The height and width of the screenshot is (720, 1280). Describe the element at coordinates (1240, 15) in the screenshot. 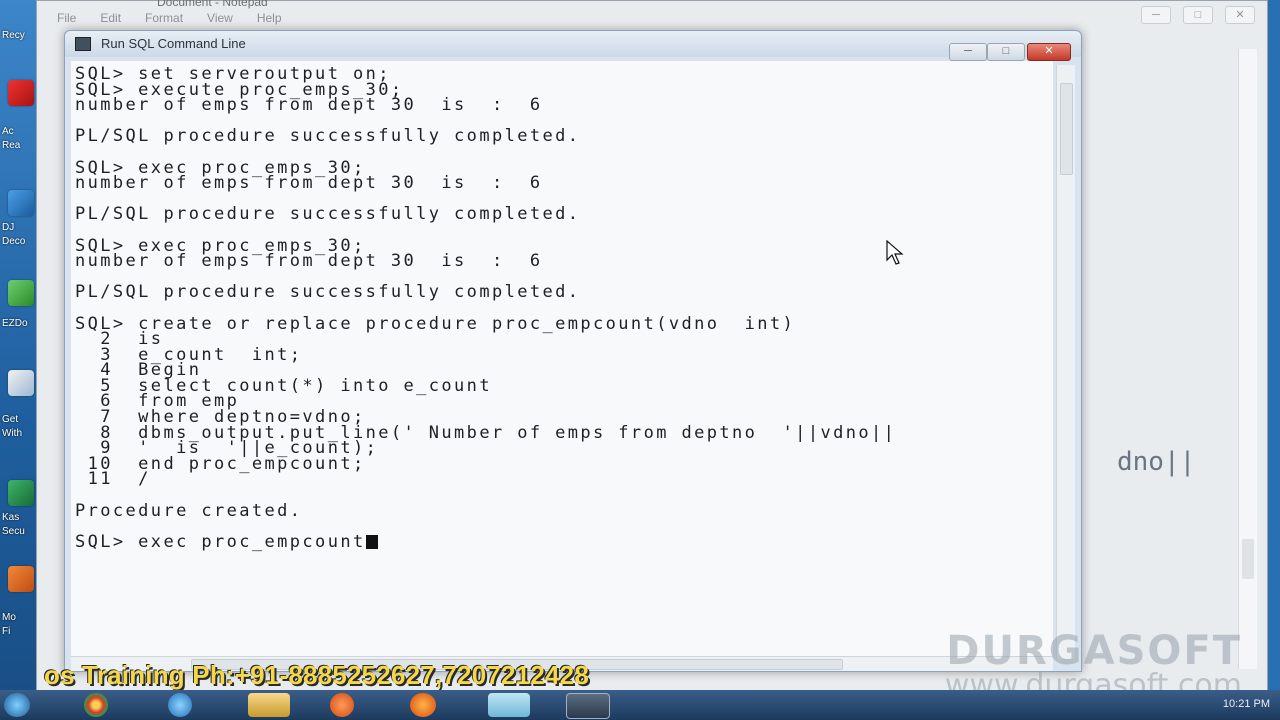

I see `notepad-close-button: ✕` at that location.